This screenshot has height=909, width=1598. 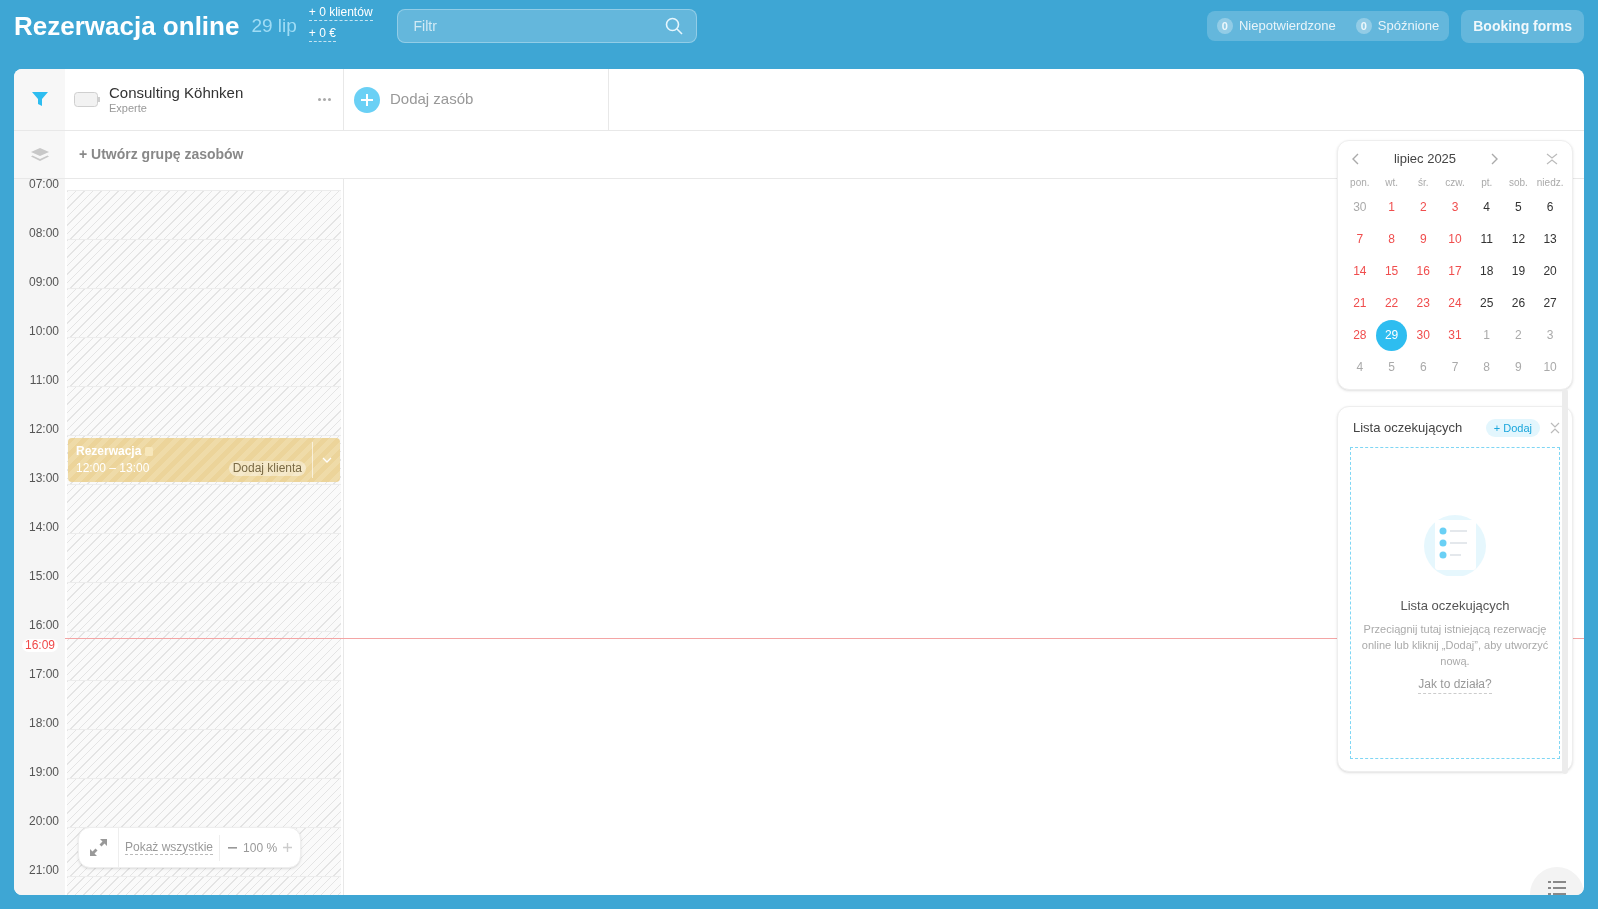 What do you see at coordinates (43, 527) in the screenshot?
I see `time-label: 14:00` at bounding box center [43, 527].